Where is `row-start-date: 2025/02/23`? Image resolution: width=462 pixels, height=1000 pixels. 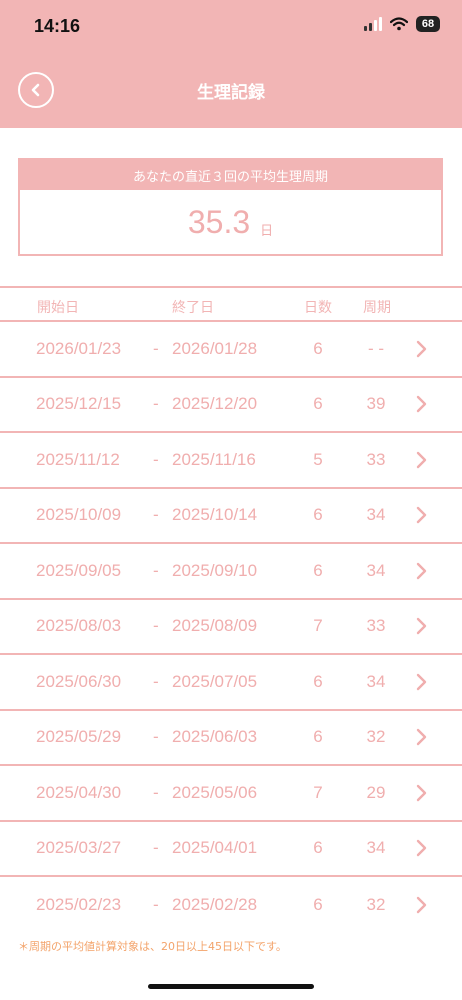 row-start-date: 2025/02/23 is located at coordinates (79, 904).